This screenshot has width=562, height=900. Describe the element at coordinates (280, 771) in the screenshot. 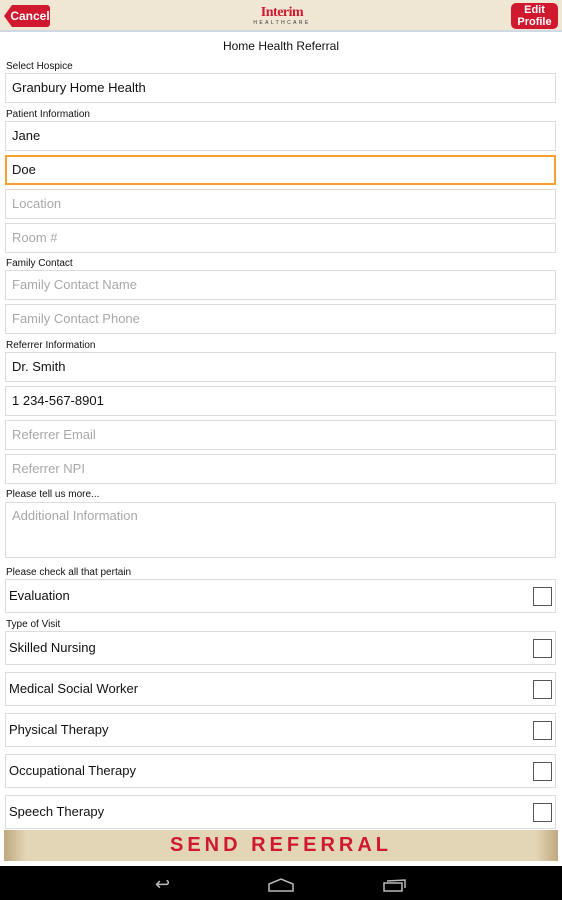

I see `occupational-therapy-row: Occupational Therapy` at that location.